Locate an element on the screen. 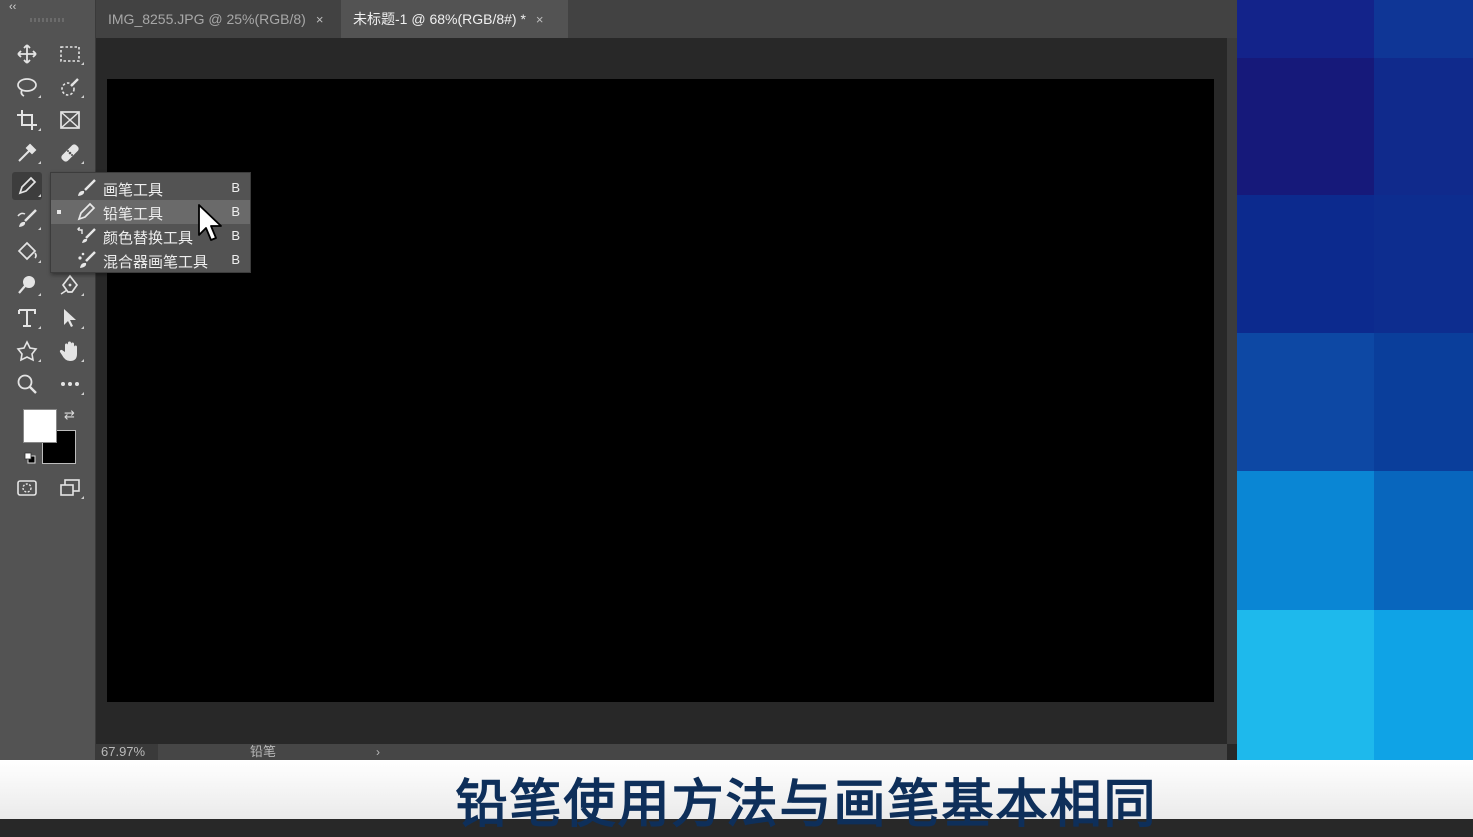 The height and width of the screenshot is (837, 1473). zoom-icon is located at coordinates (27, 384).